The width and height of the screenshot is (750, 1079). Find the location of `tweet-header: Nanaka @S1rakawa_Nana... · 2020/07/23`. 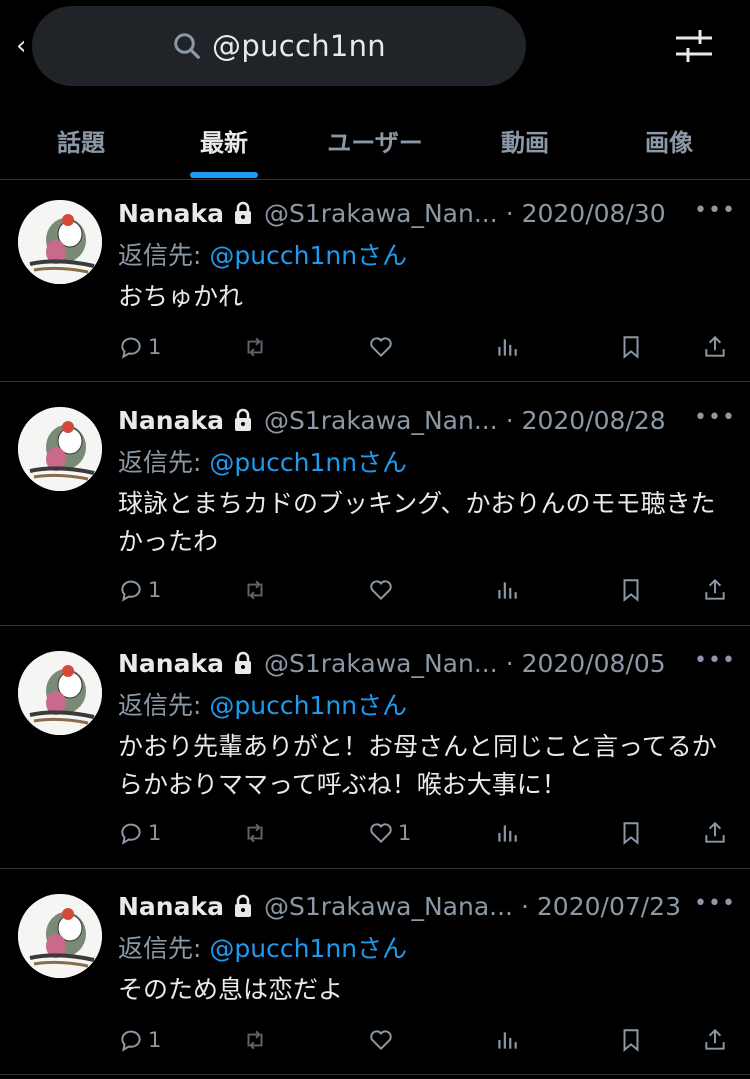

tweet-header: Nanaka @S1rakawa_Nana... · 2020/07/23 is located at coordinates (428, 906).